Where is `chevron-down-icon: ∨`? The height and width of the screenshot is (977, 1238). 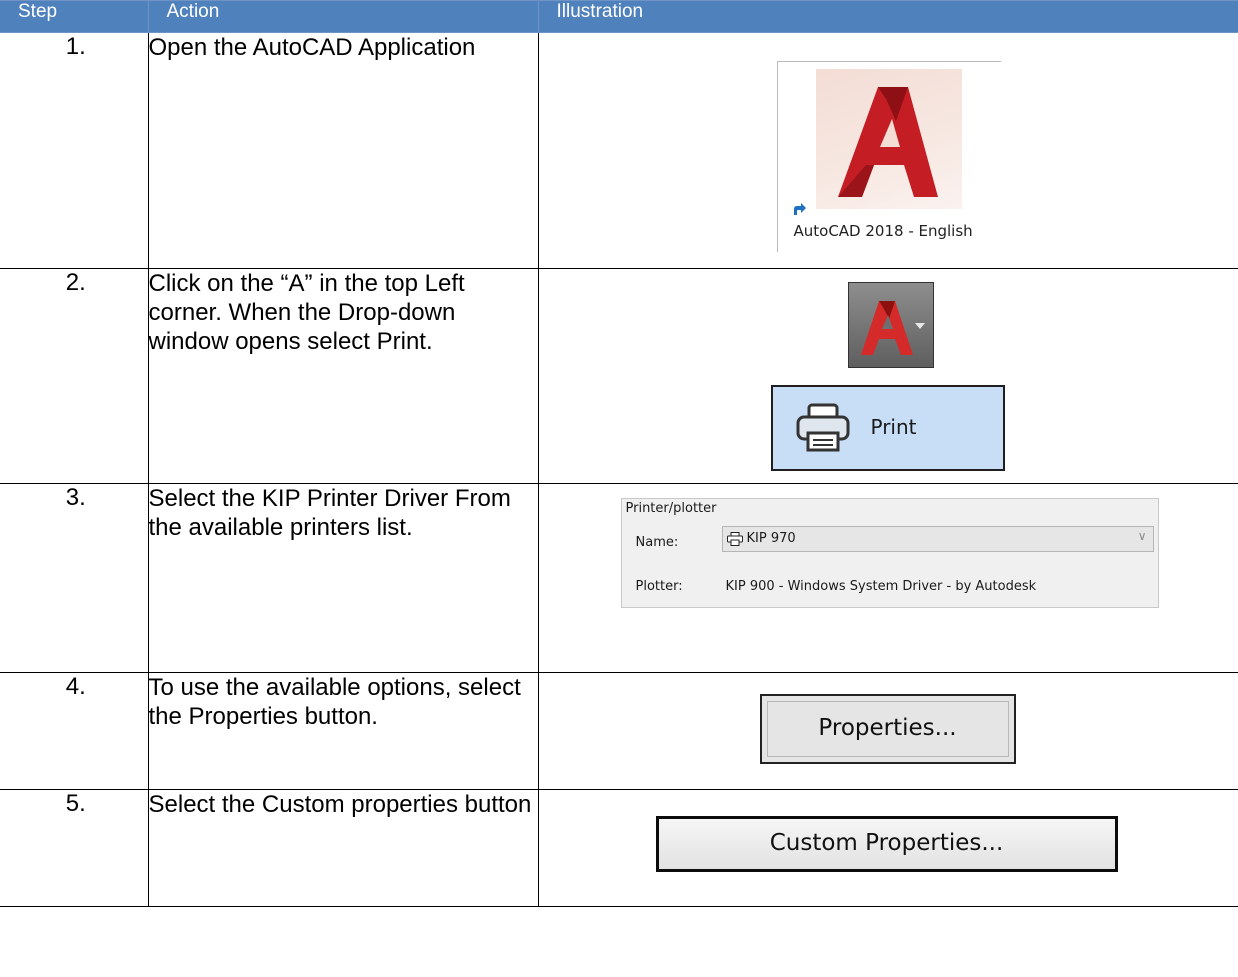
chevron-down-icon: ∨ is located at coordinates (1142, 536).